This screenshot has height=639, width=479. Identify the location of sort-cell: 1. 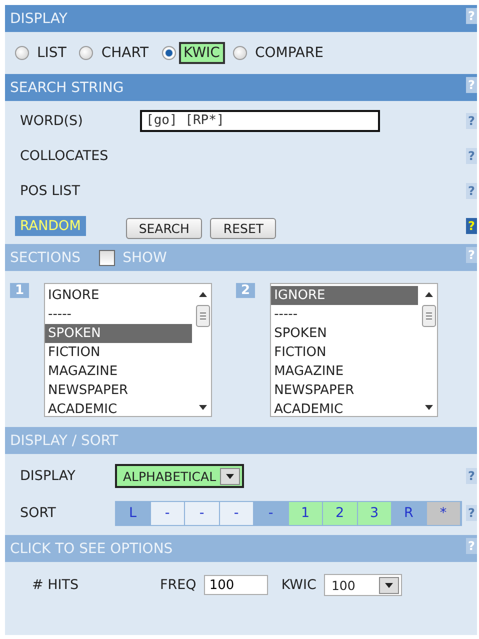
(305, 513).